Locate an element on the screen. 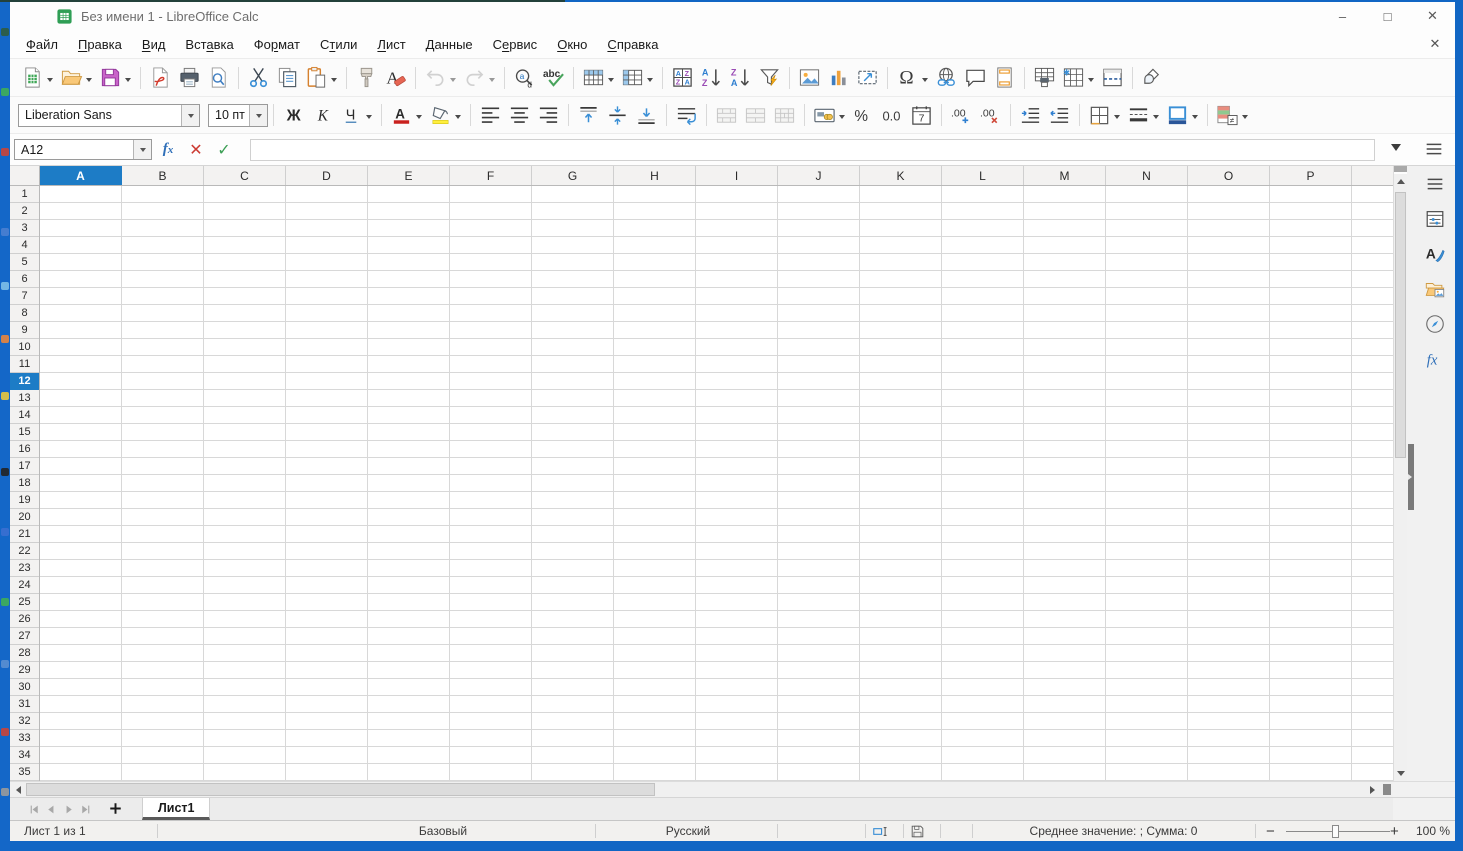  close-button: ✕ is located at coordinates (1432, 16).